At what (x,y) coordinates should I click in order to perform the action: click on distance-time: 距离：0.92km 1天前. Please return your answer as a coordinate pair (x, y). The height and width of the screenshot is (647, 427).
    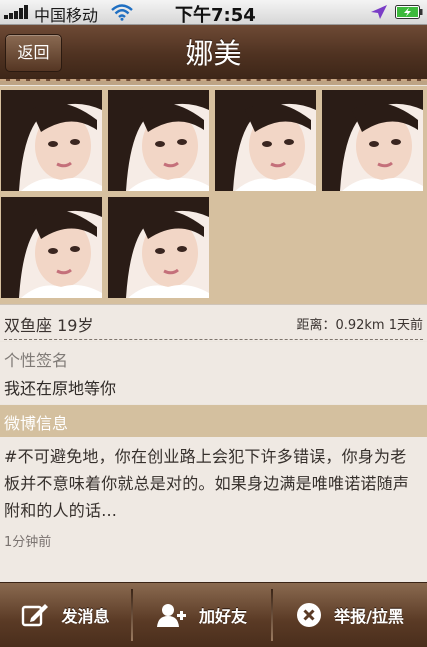
    Looking at the image, I should click on (359, 325).